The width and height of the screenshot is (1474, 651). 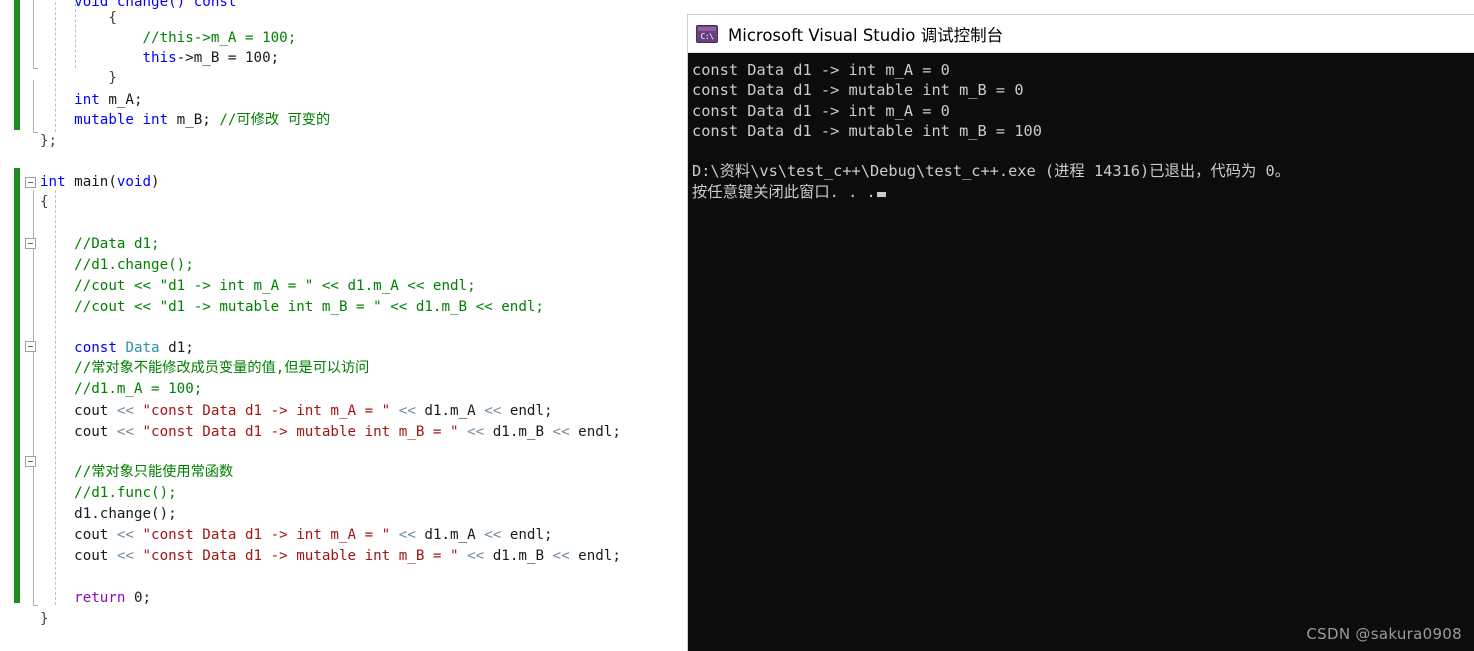 I want to click on code-token: 0;, so click(x=138, y=598).